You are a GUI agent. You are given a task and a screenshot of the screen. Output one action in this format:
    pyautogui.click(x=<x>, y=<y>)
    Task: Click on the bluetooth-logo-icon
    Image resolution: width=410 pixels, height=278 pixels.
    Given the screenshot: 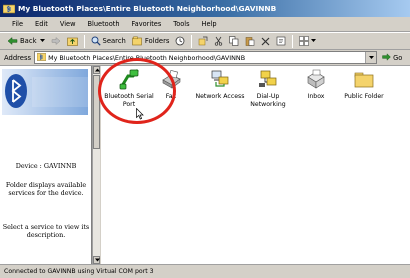 What is the action you would take?
    pyautogui.click(x=46, y=91)
    